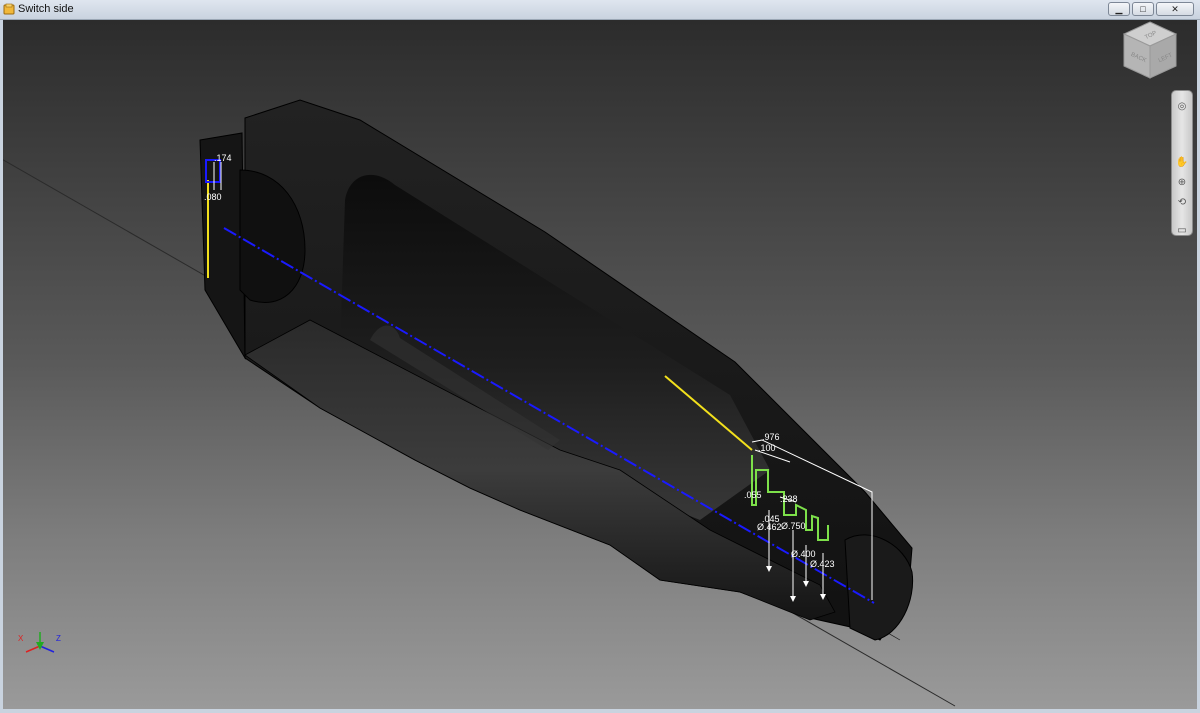  I want to click on pan-icon: ✋, so click(1182, 162).